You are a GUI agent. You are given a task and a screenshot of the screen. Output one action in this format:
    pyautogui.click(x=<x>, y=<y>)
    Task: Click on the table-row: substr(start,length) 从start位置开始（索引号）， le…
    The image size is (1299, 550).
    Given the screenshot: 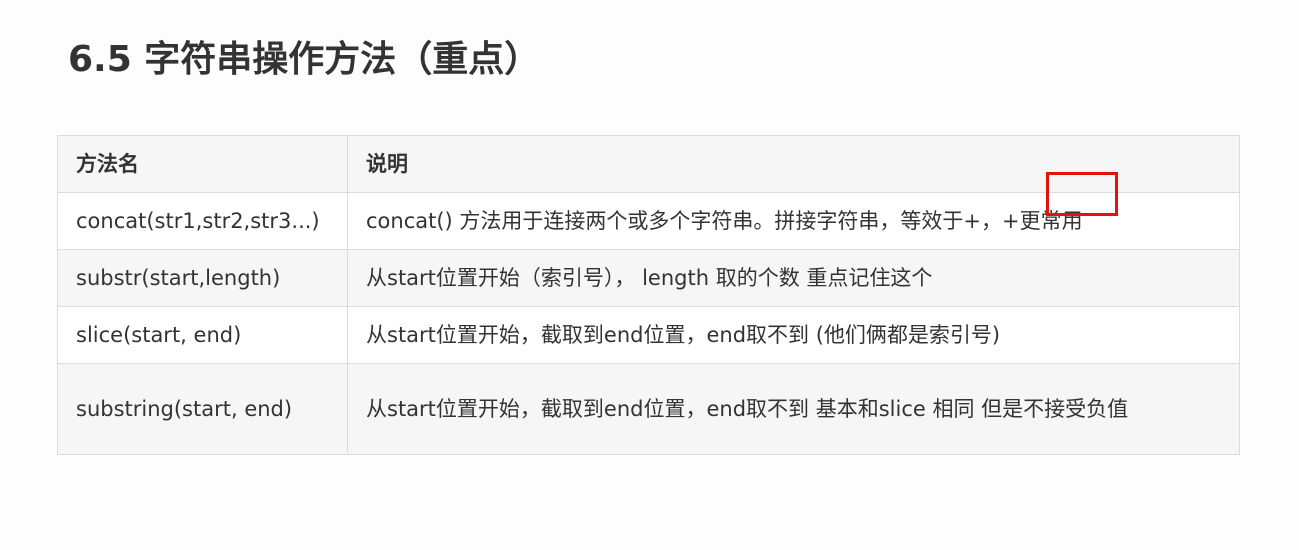 What is the action you would take?
    pyautogui.click(x=648, y=278)
    